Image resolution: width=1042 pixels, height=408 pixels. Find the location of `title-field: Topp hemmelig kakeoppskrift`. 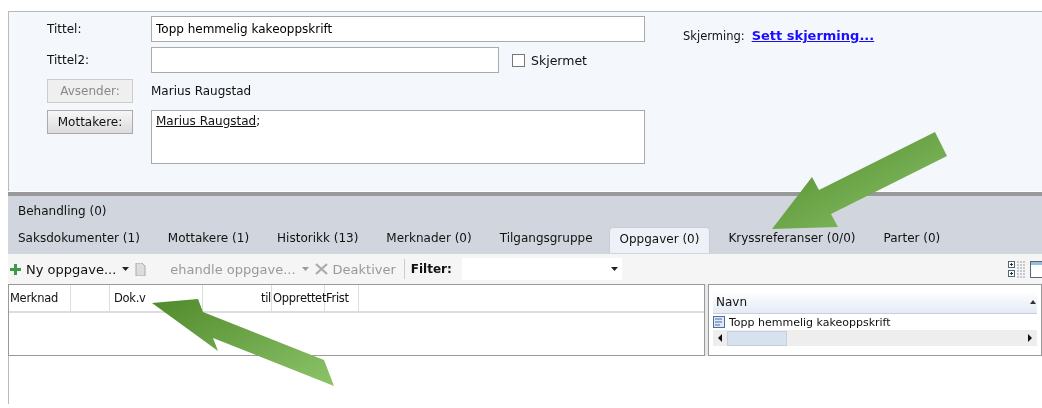

title-field: Topp hemmelig kakeoppskrift is located at coordinates (398, 29).